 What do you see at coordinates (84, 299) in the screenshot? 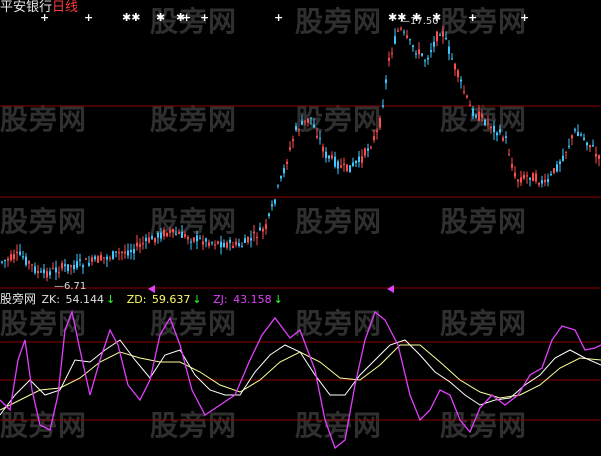
I see `zk-value: 54.144` at bounding box center [84, 299].